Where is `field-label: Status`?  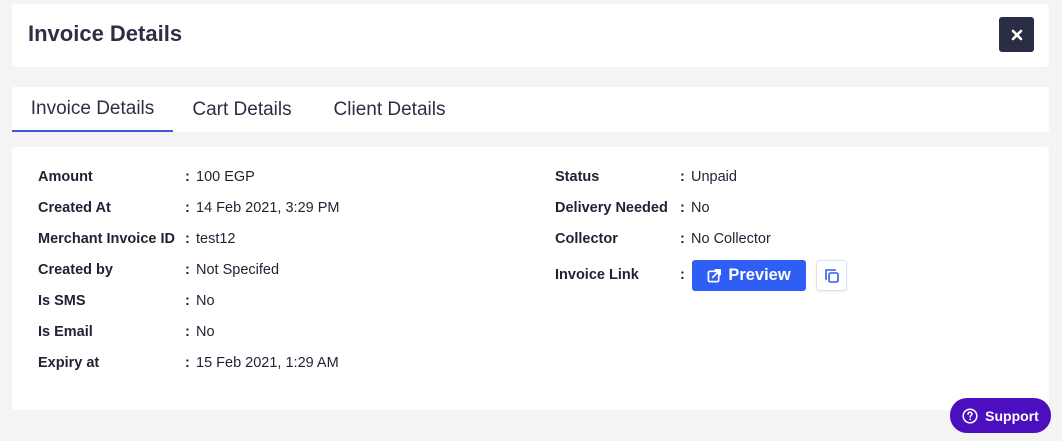
field-label: Status is located at coordinates (577, 177).